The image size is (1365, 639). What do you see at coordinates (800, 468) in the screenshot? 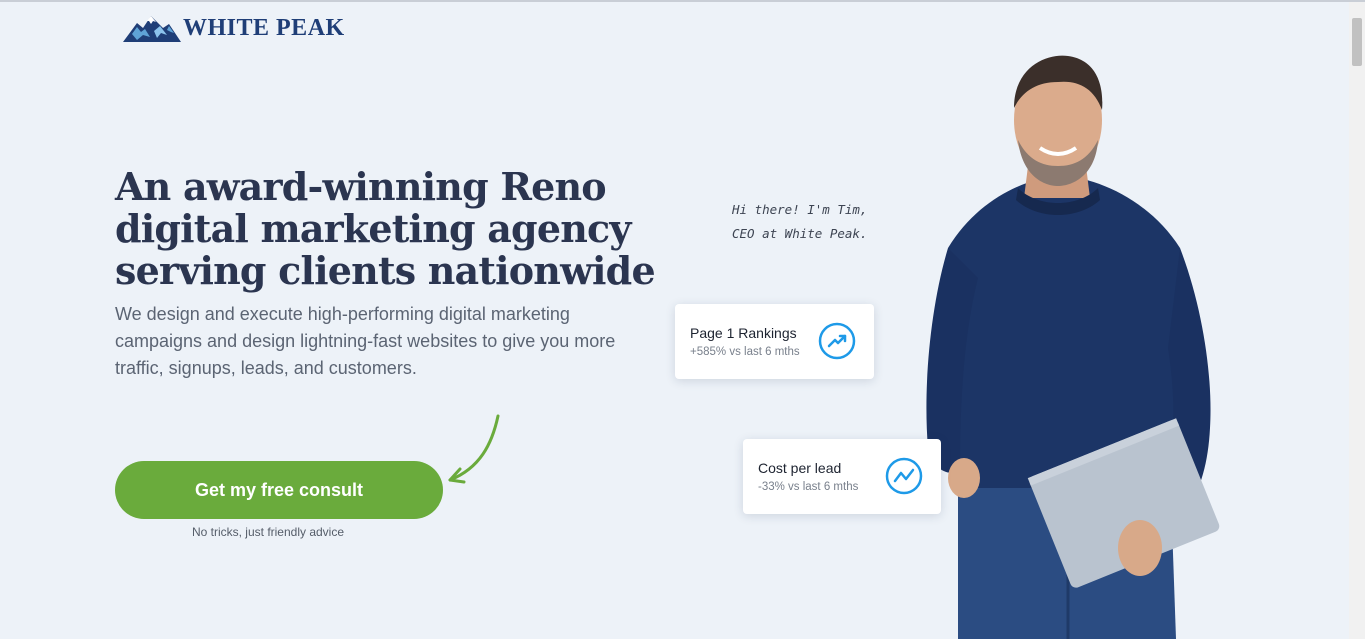
I see `stat-title: Cost per lead` at bounding box center [800, 468].